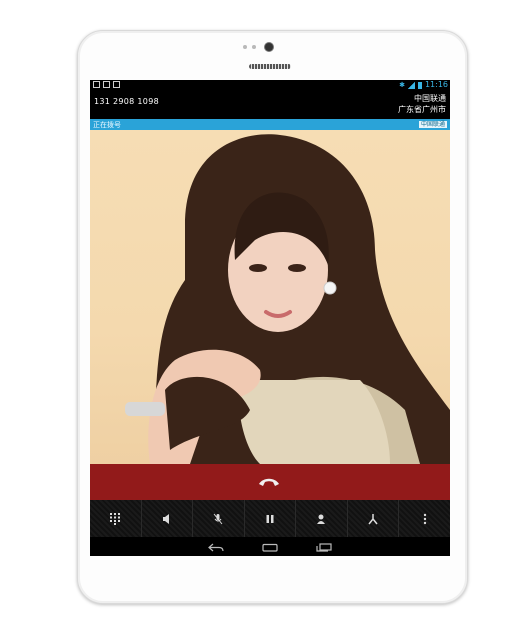  I want to click on recents-button, so click(324, 546).